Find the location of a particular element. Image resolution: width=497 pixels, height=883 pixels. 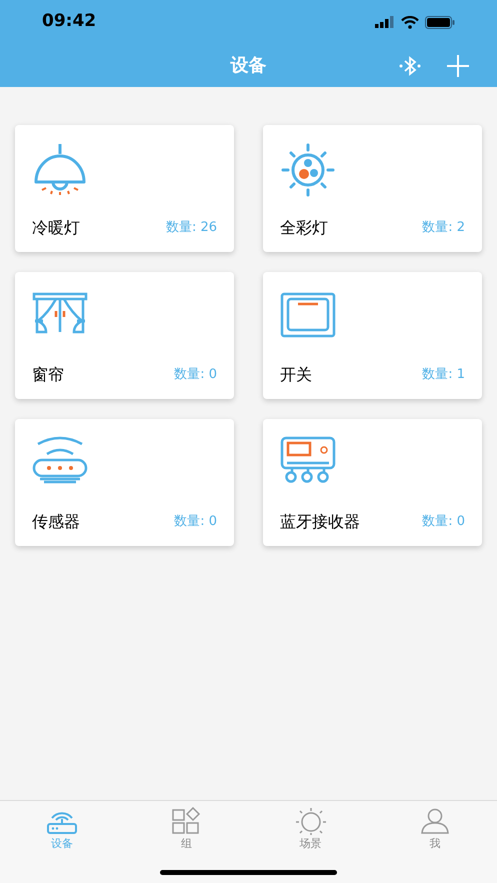

signal-icon is located at coordinates (385, 22).